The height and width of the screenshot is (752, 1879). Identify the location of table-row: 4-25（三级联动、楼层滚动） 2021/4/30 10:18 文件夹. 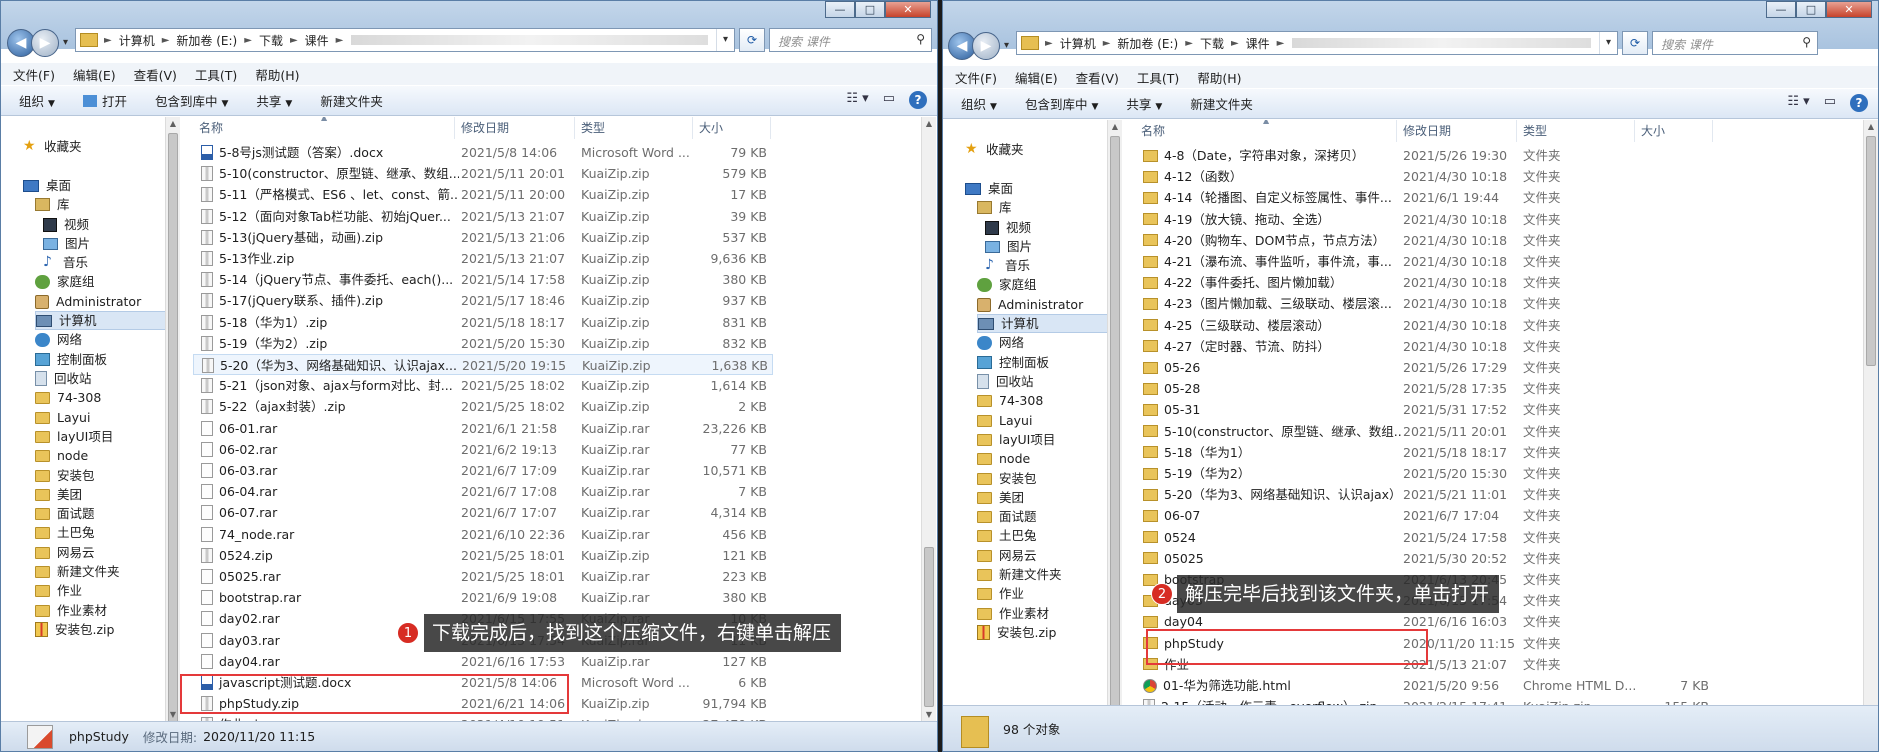
(1425, 325).